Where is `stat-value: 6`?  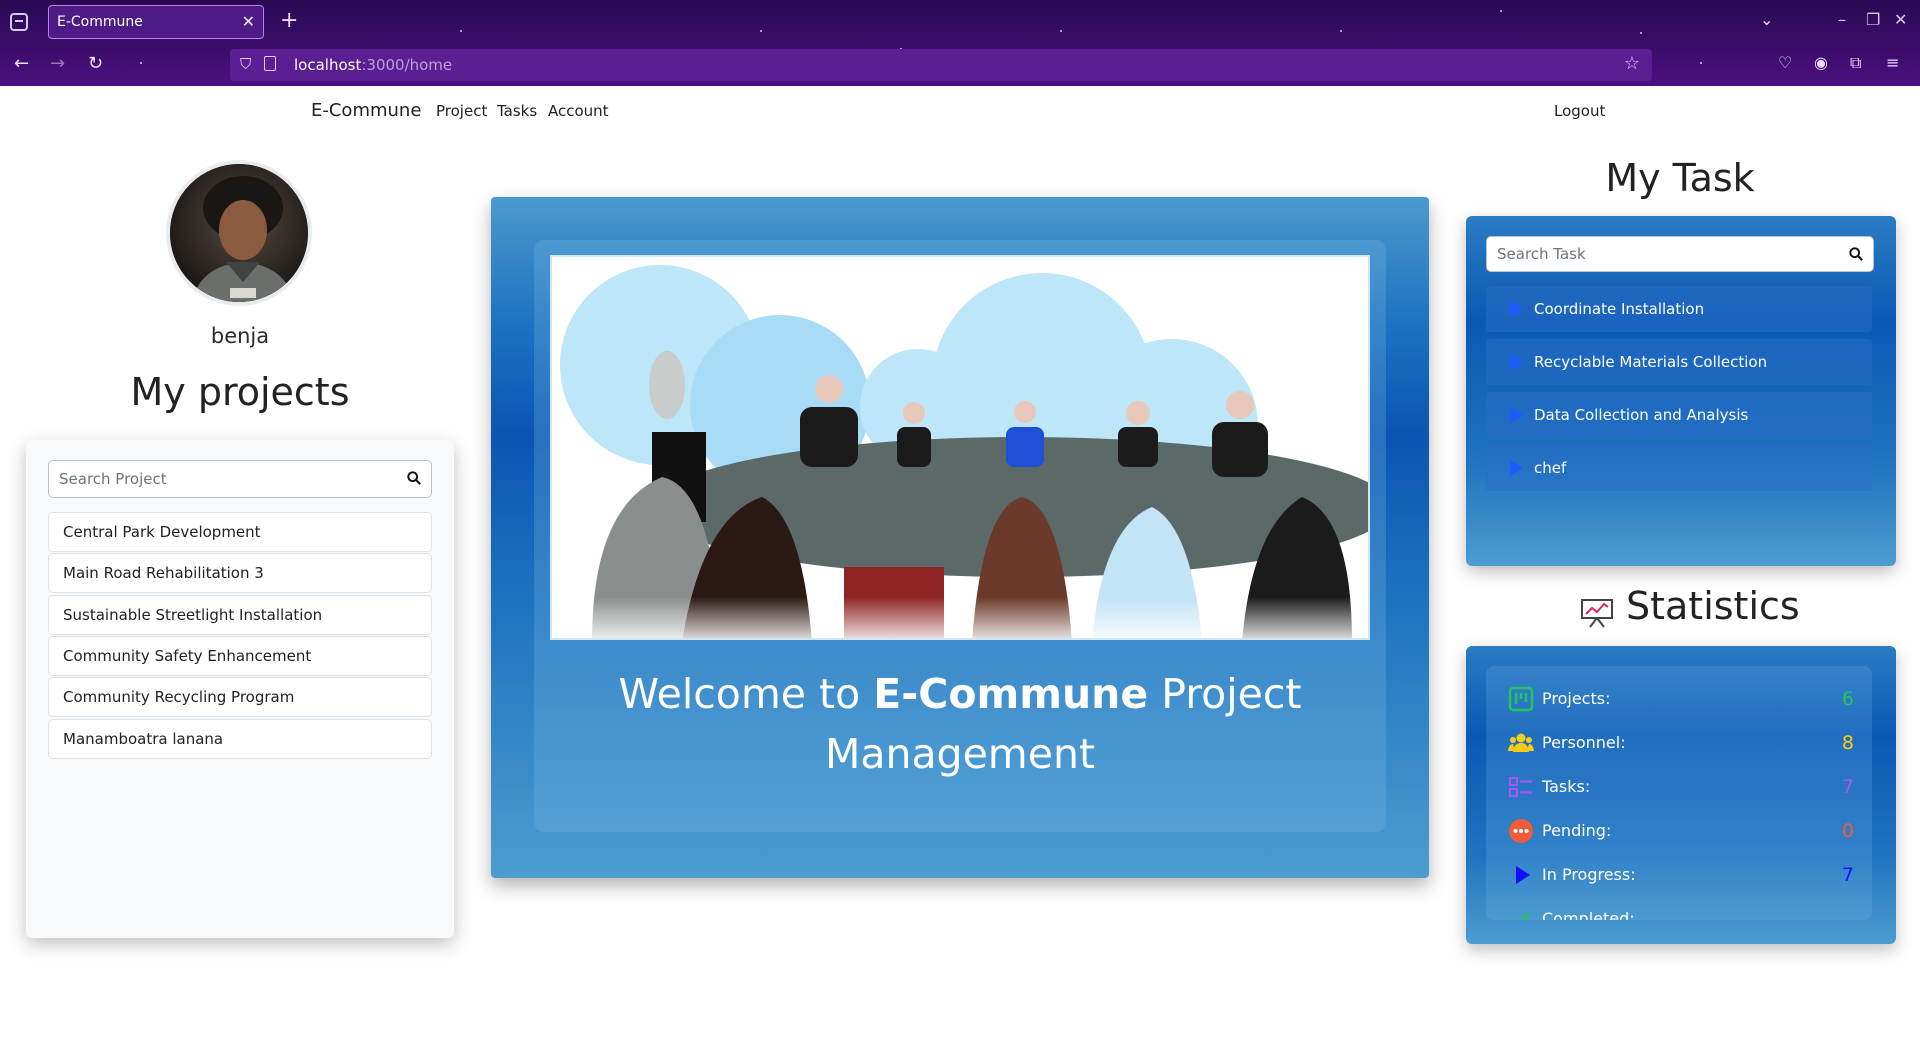
stat-value: 6 is located at coordinates (1847, 699).